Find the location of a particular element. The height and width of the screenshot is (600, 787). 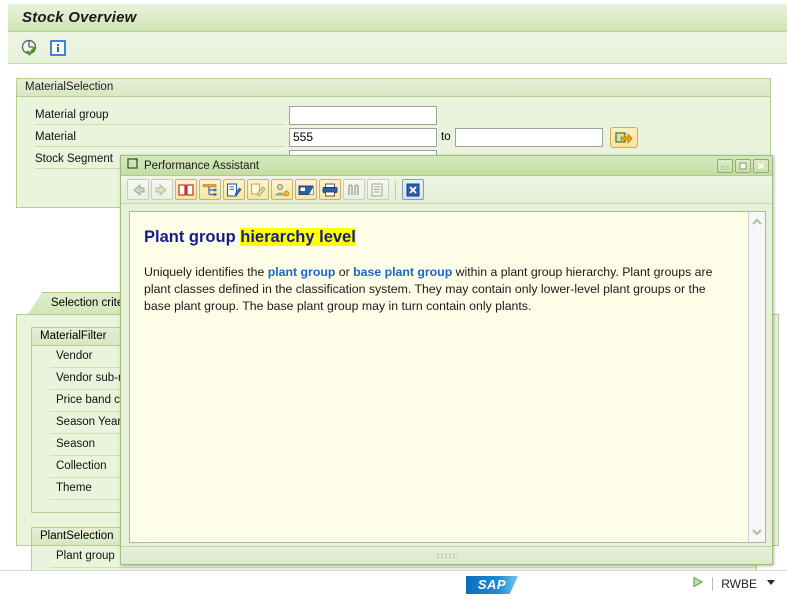

find-icon is located at coordinates (354, 189).